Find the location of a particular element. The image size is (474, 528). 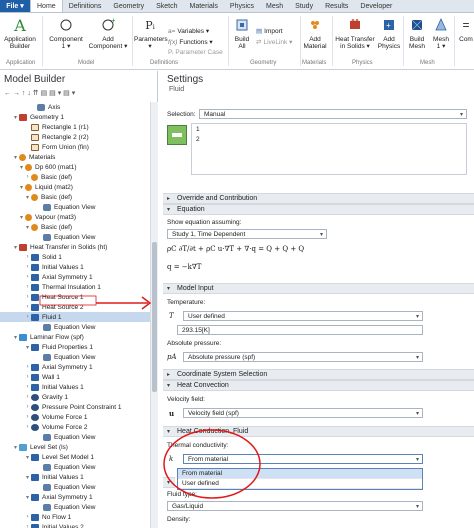

tree-item: ▾ Dp 600 (mat1) is located at coordinates (75, 167).